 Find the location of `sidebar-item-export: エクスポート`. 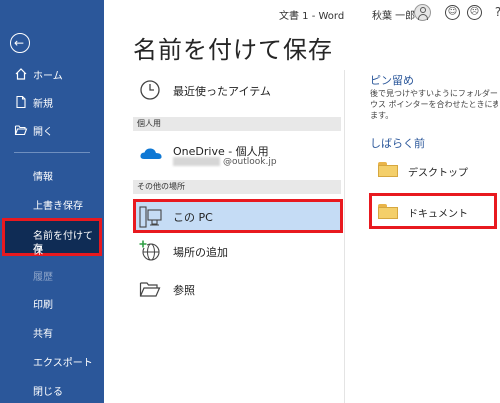

sidebar-item-export: エクスポート is located at coordinates (63, 361).